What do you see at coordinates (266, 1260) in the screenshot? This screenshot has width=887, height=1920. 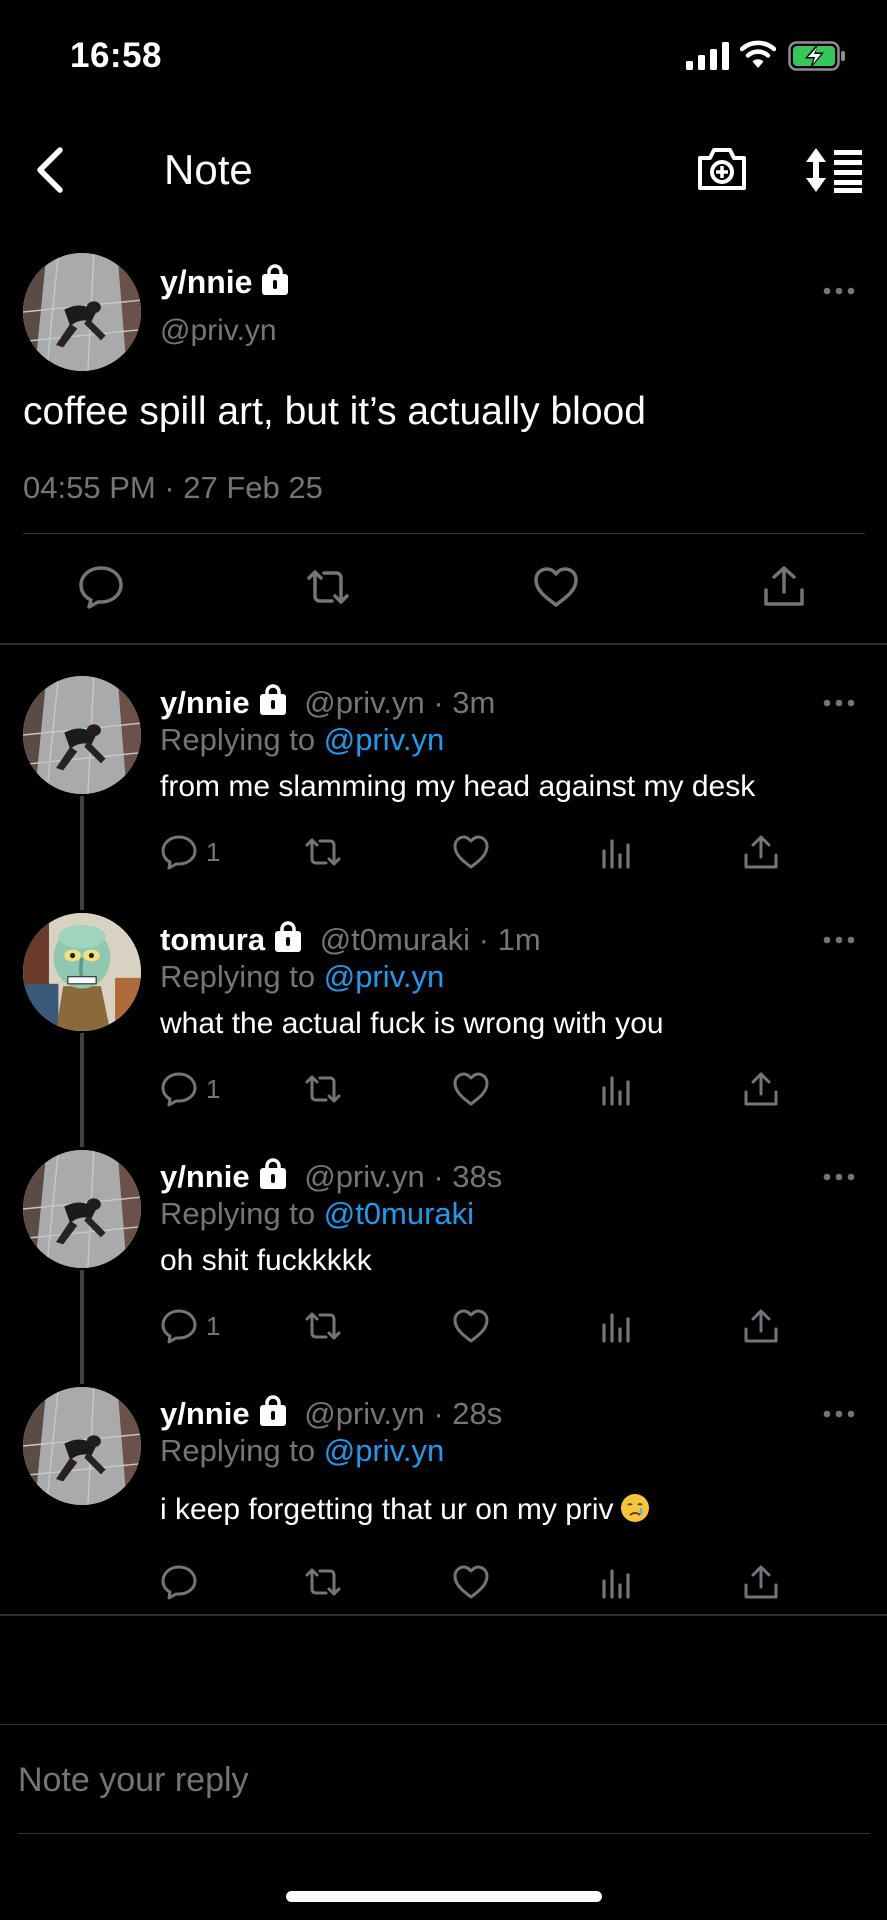 I see `reply-text: oh shit fuckkkkk` at bounding box center [266, 1260].